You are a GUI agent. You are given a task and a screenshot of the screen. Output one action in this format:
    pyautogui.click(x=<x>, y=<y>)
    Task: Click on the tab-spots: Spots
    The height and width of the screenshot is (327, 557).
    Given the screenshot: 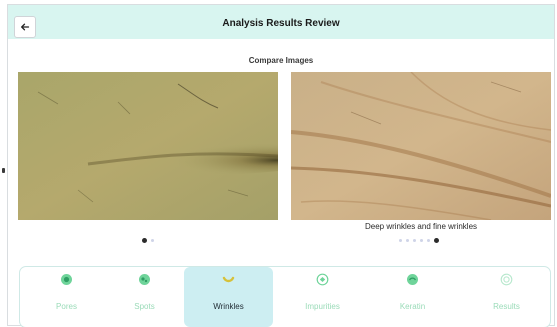 What is the action you would take?
    pyautogui.click(x=144, y=297)
    